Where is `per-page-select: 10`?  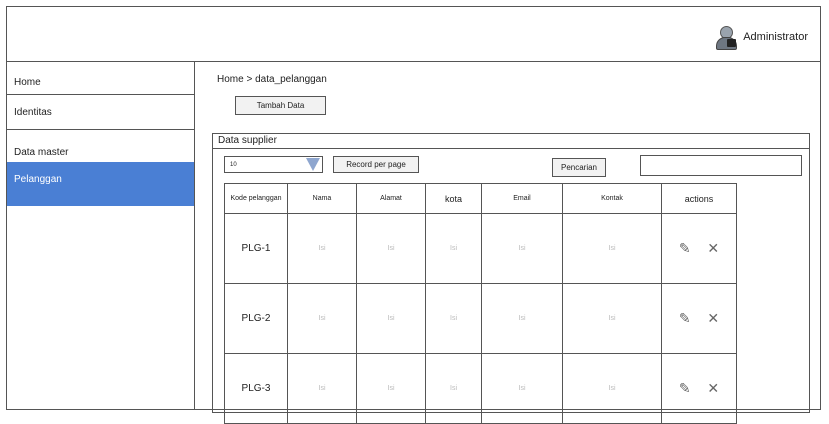
per-page-select: 10 is located at coordinates (273, 164).